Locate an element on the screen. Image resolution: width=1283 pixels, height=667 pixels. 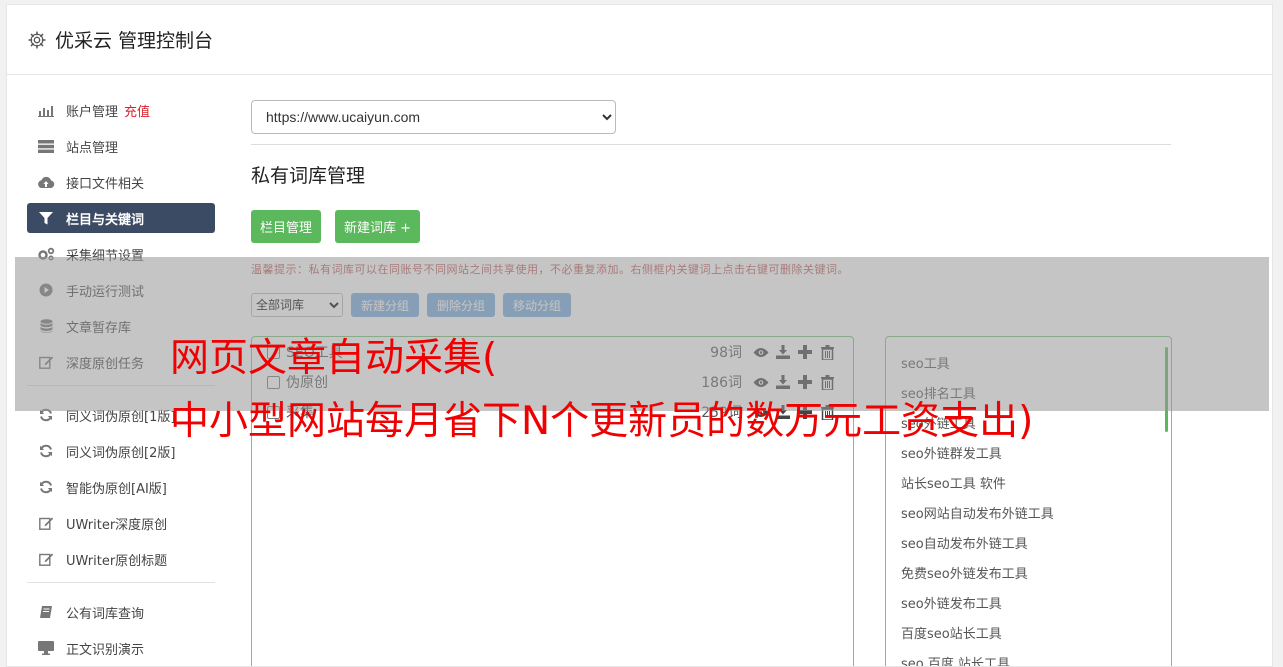
sidebar-item-columns-keywords: 栏目与关键词 is located at coordinates (121, 218).